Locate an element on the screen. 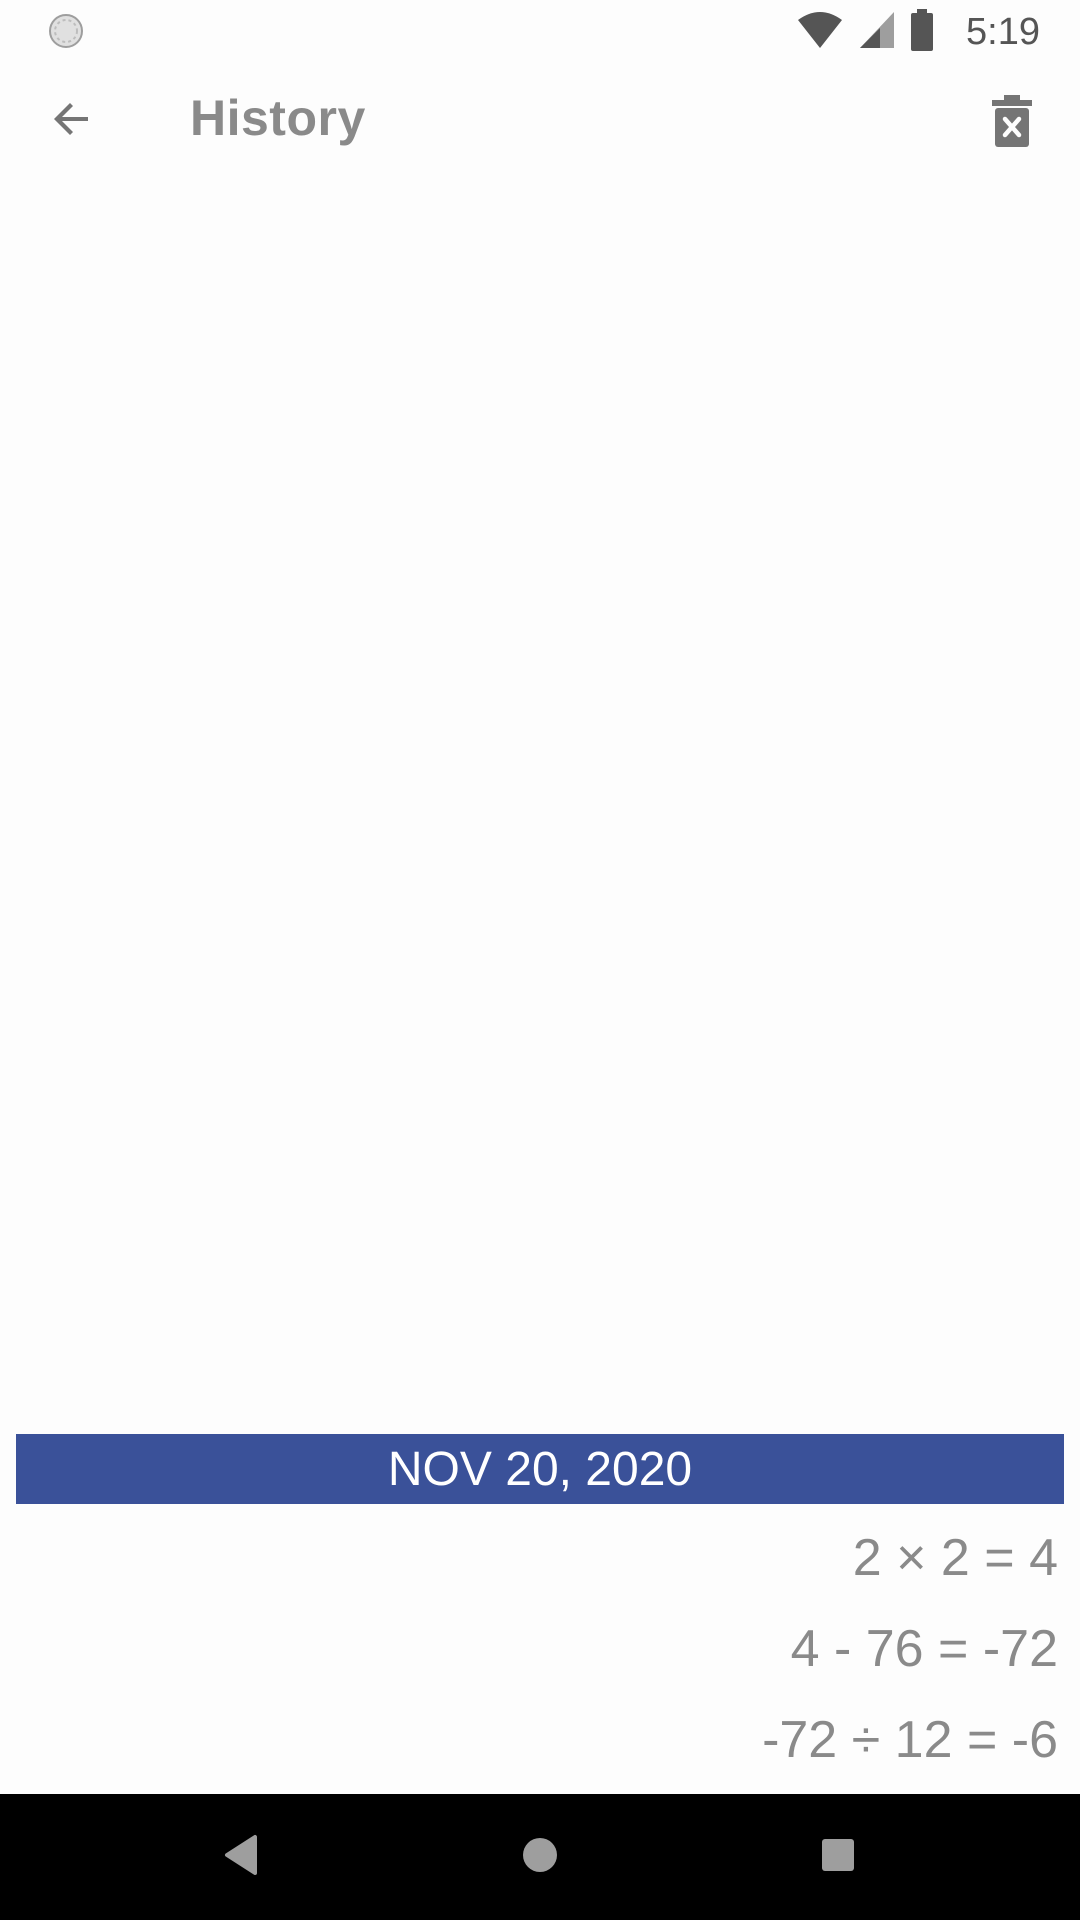  status-bar: 5:19 is located at coordinates (540, 31).